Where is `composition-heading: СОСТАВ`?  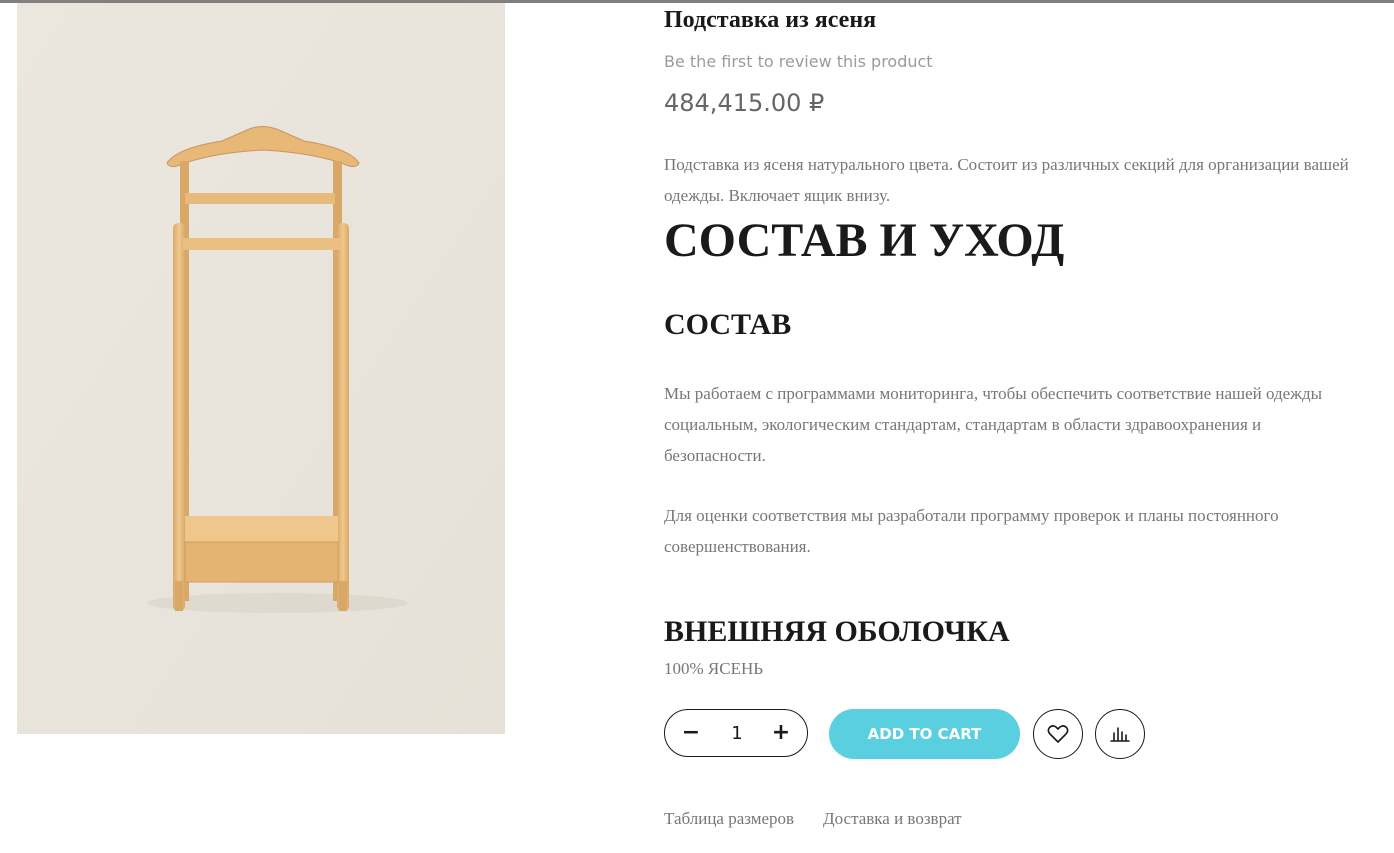 composition-heading: СОСТАВ is located at coordinates (728, 324).